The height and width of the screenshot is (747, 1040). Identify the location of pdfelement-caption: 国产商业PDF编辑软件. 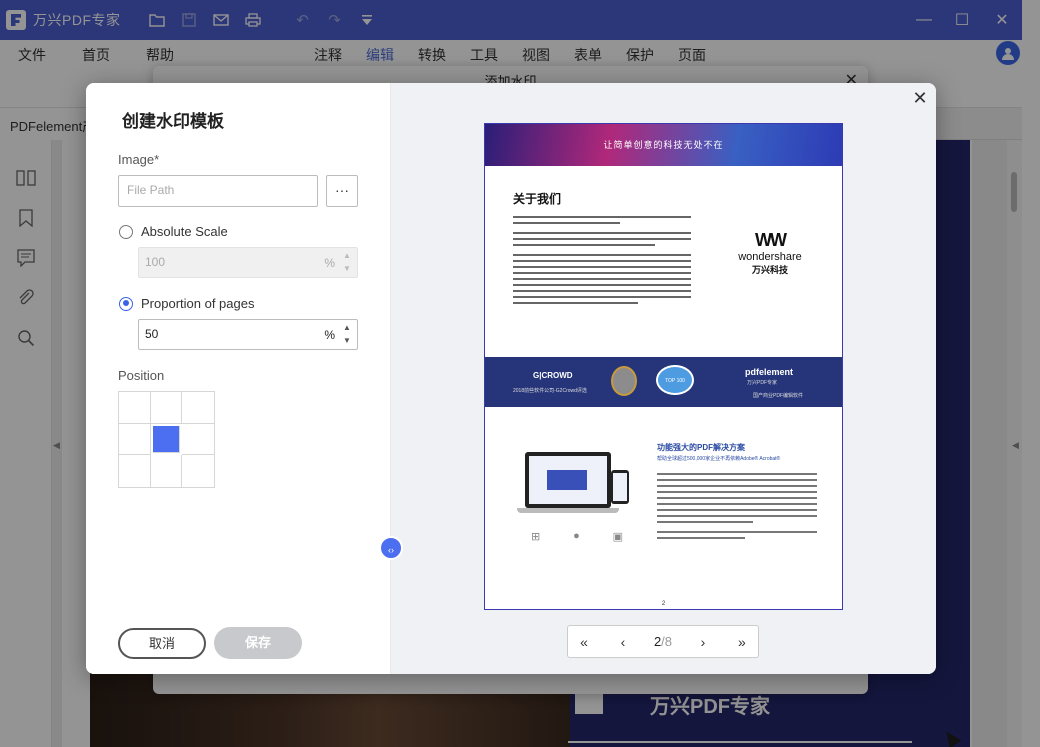
(778, 396).